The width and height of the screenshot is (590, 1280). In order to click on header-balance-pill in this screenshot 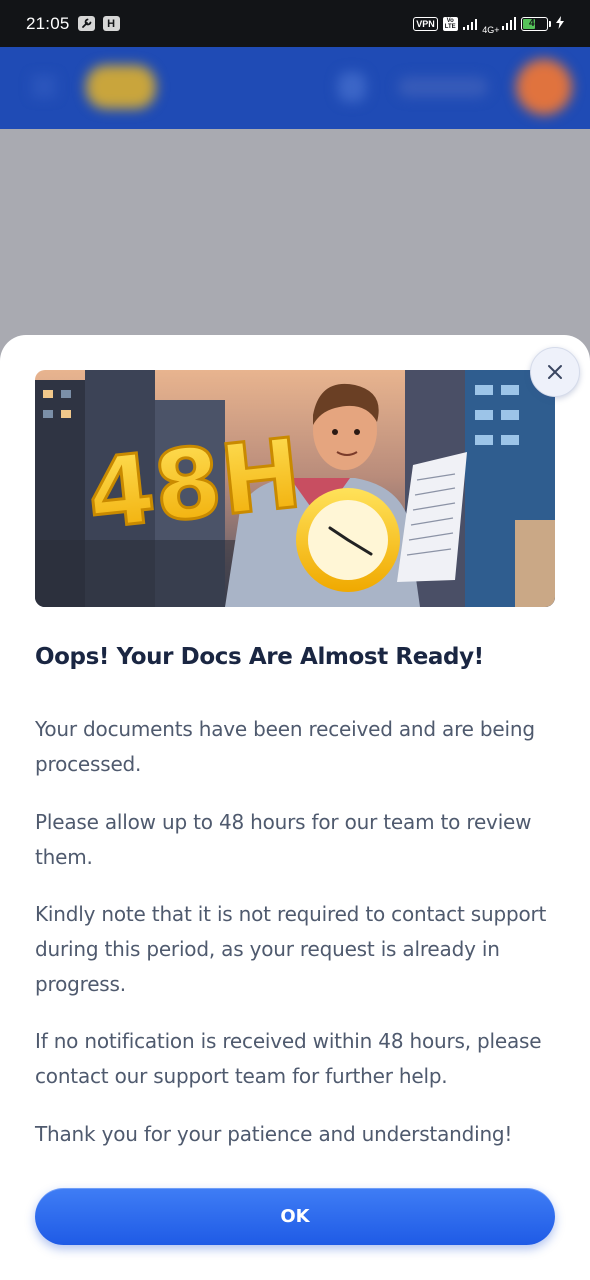, I will do `click(443, 87)`.